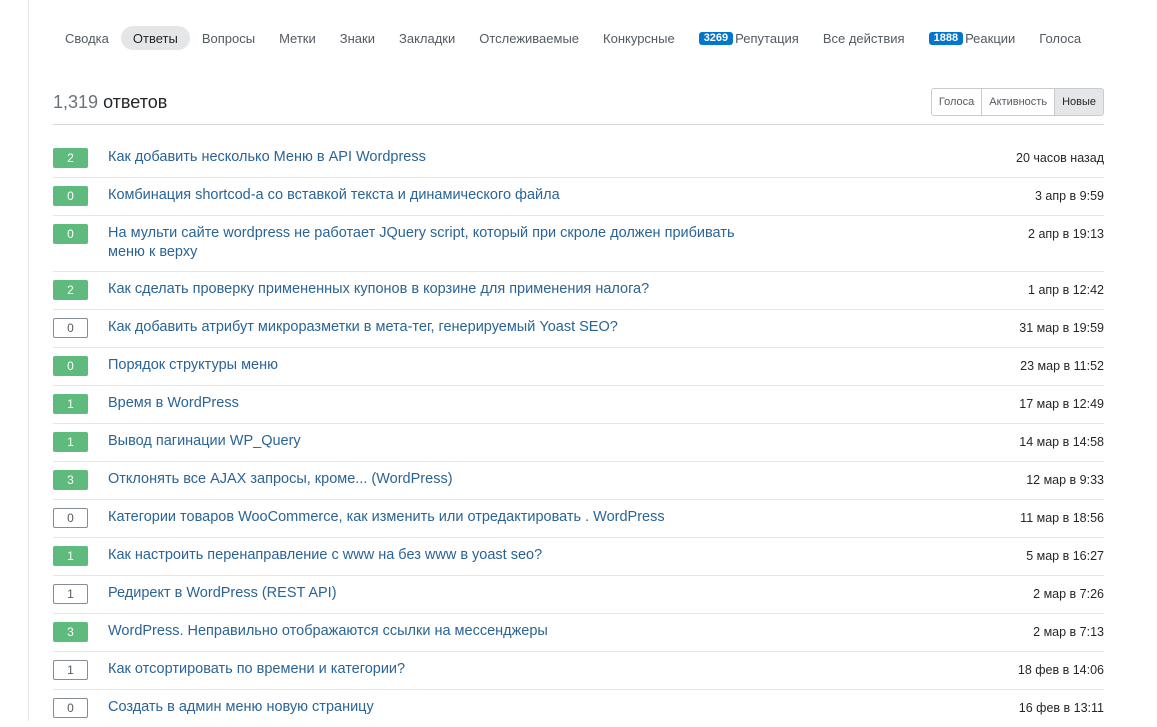  I want to click on answer-title-link: Порядок структуры меню, so click(438, 365).